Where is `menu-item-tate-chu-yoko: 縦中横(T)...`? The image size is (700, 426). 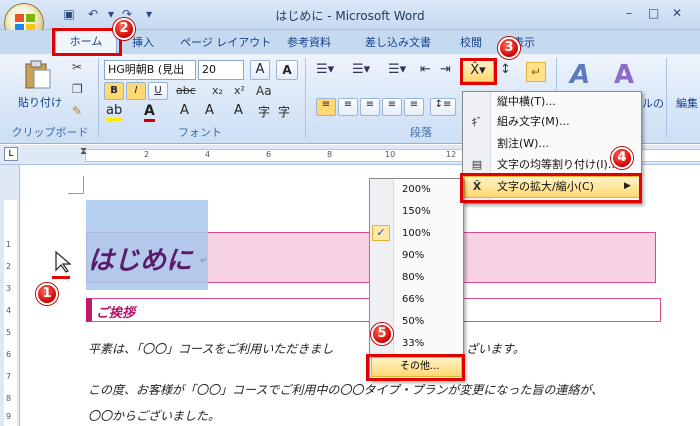 menu-item-tate-chu-yoko: 縦中横(T)... is located at coordinates (526, 102).